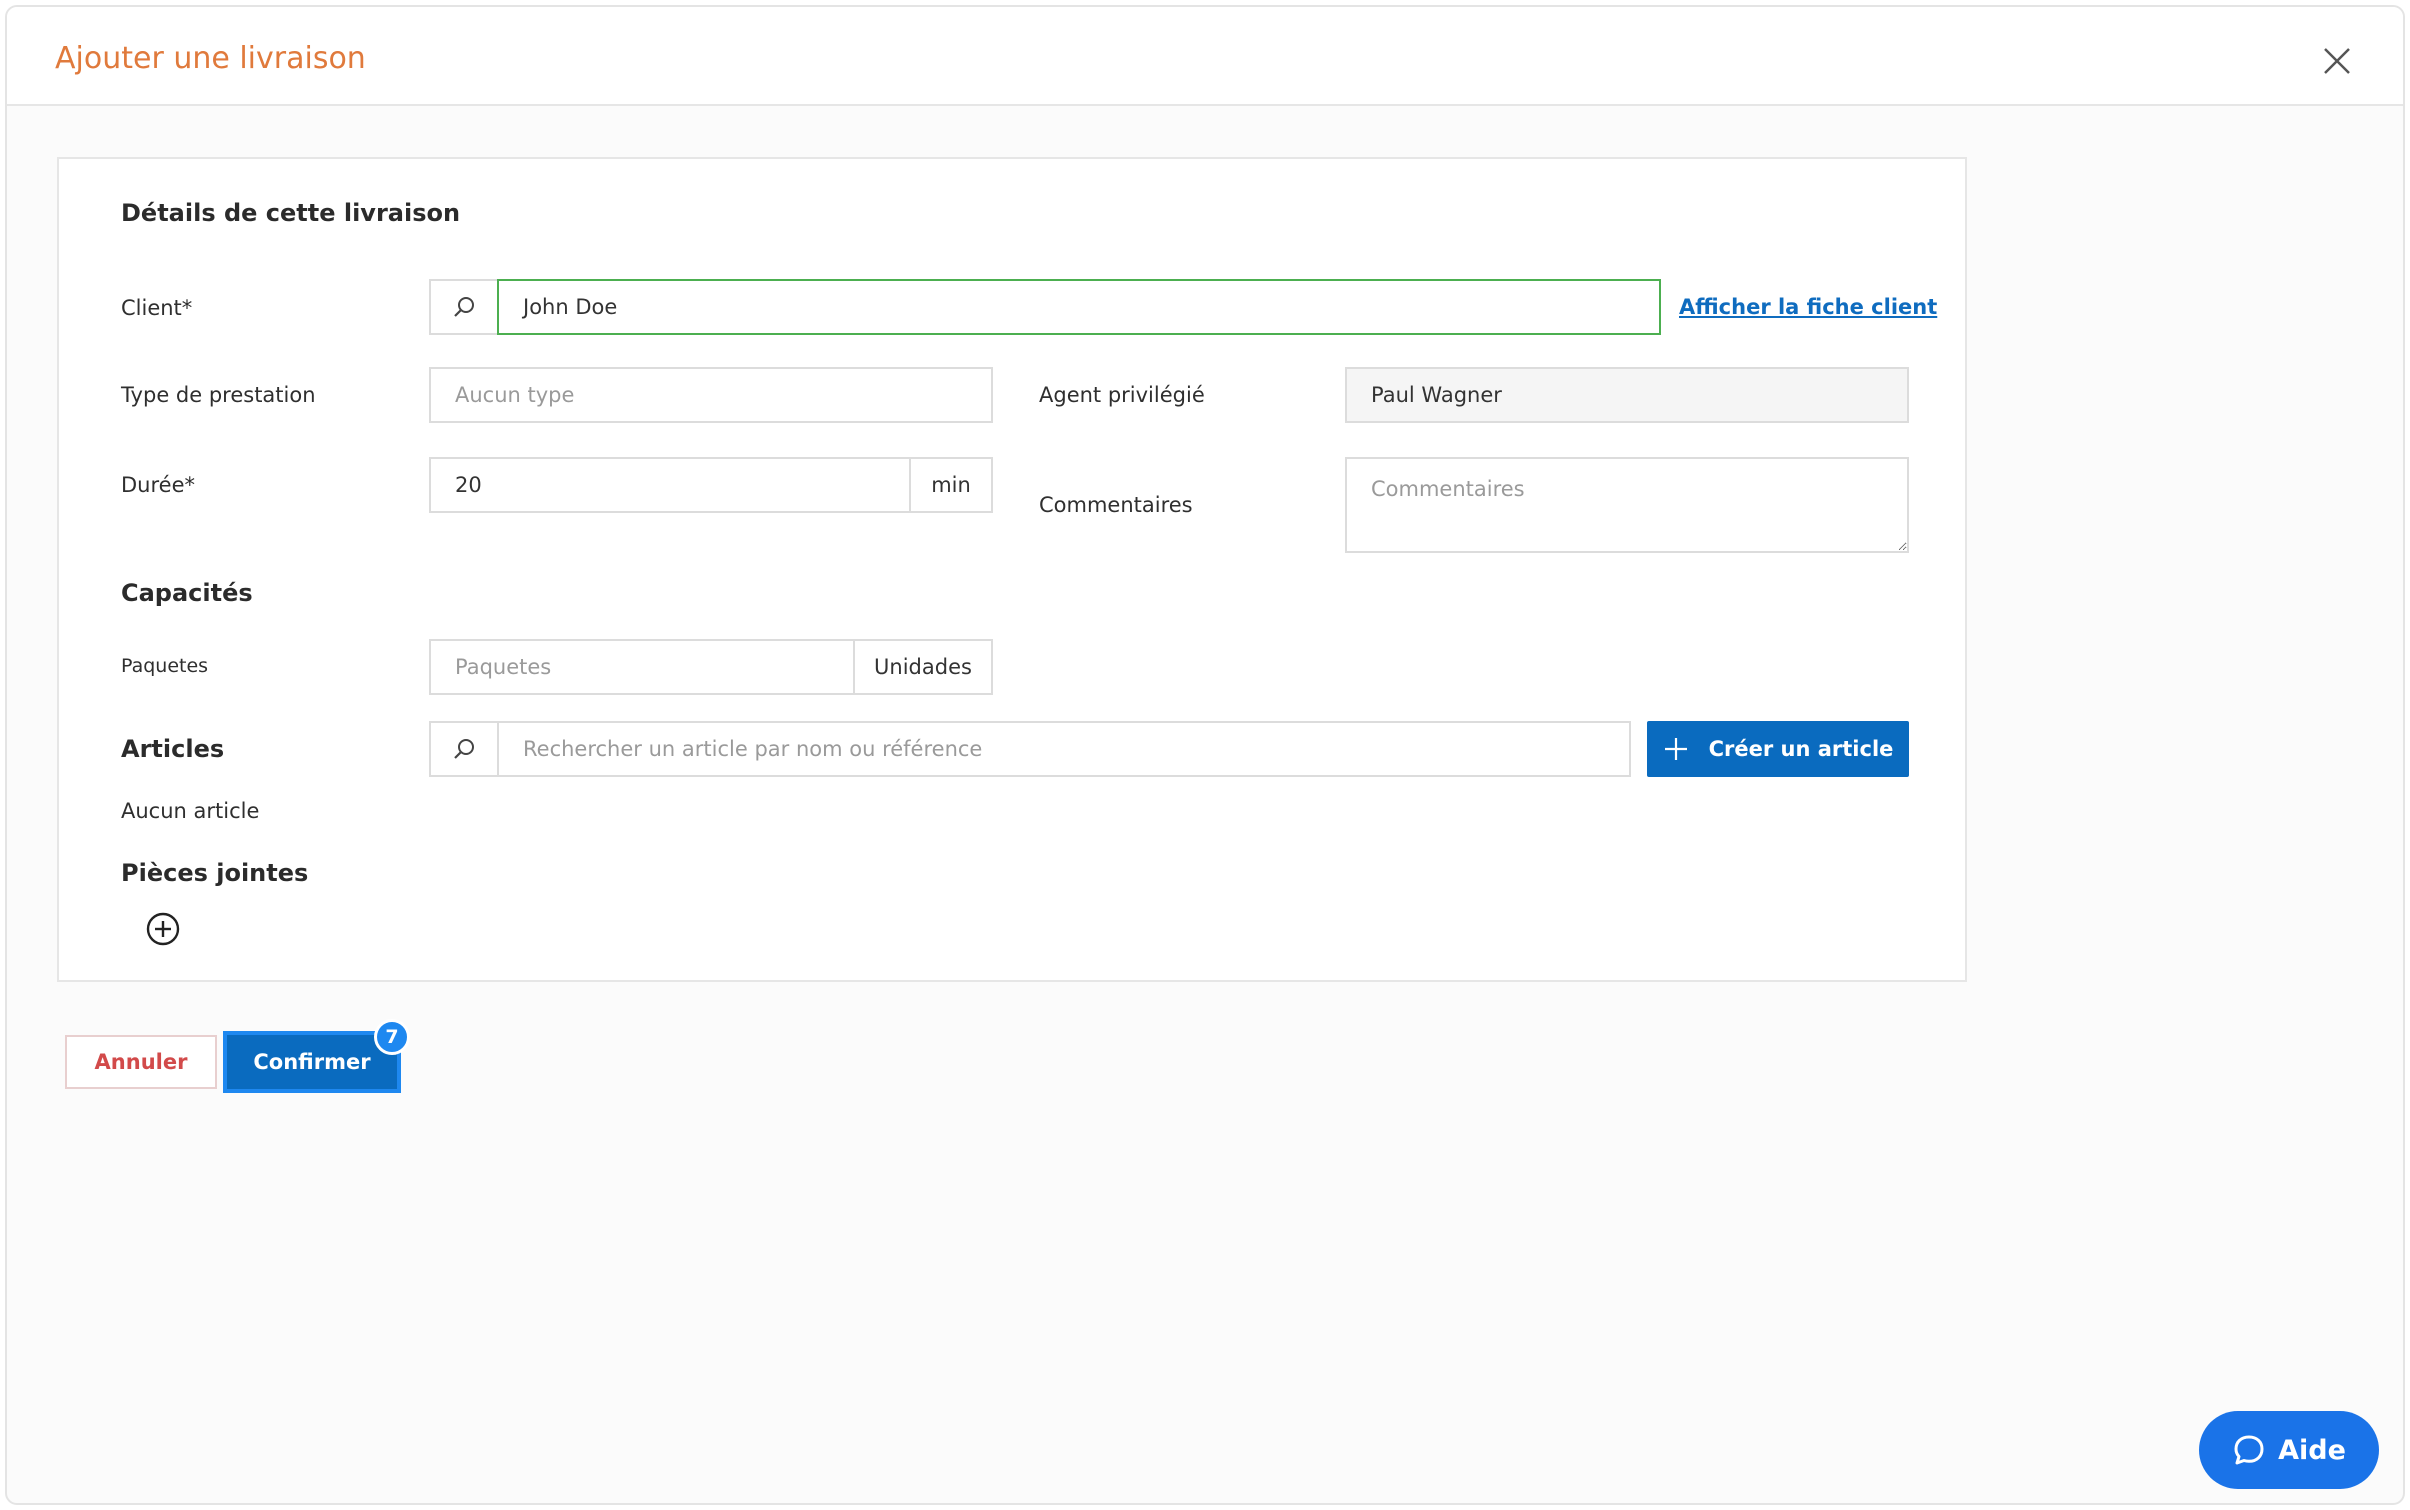 The image size is (2410, 1510). I want to click on client-search-icon, so click(464, 307).